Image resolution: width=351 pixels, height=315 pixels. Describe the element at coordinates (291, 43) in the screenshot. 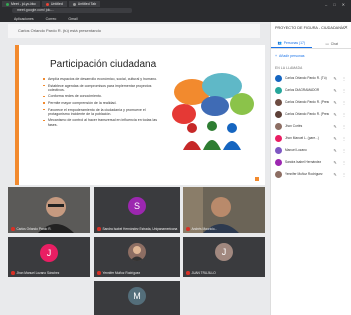

I see `tab-people: 👥 Personas (17)` at that location.